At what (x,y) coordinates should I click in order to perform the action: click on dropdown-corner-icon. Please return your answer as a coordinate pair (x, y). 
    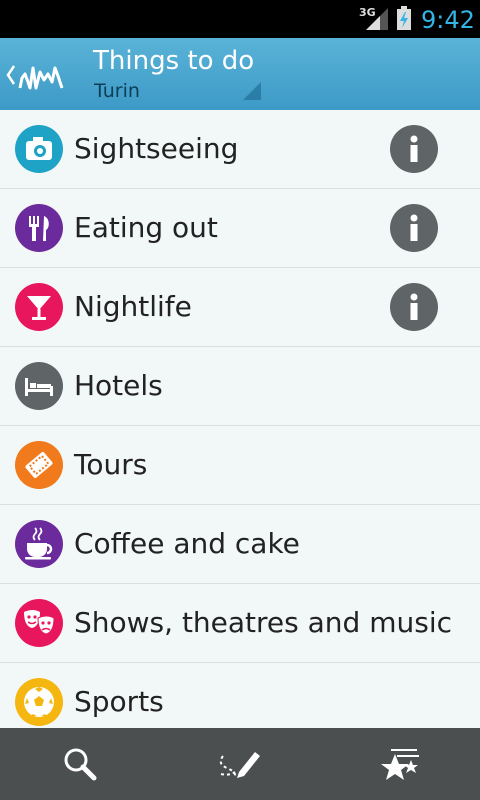
    Looking at the image, I should click on (252, 91).